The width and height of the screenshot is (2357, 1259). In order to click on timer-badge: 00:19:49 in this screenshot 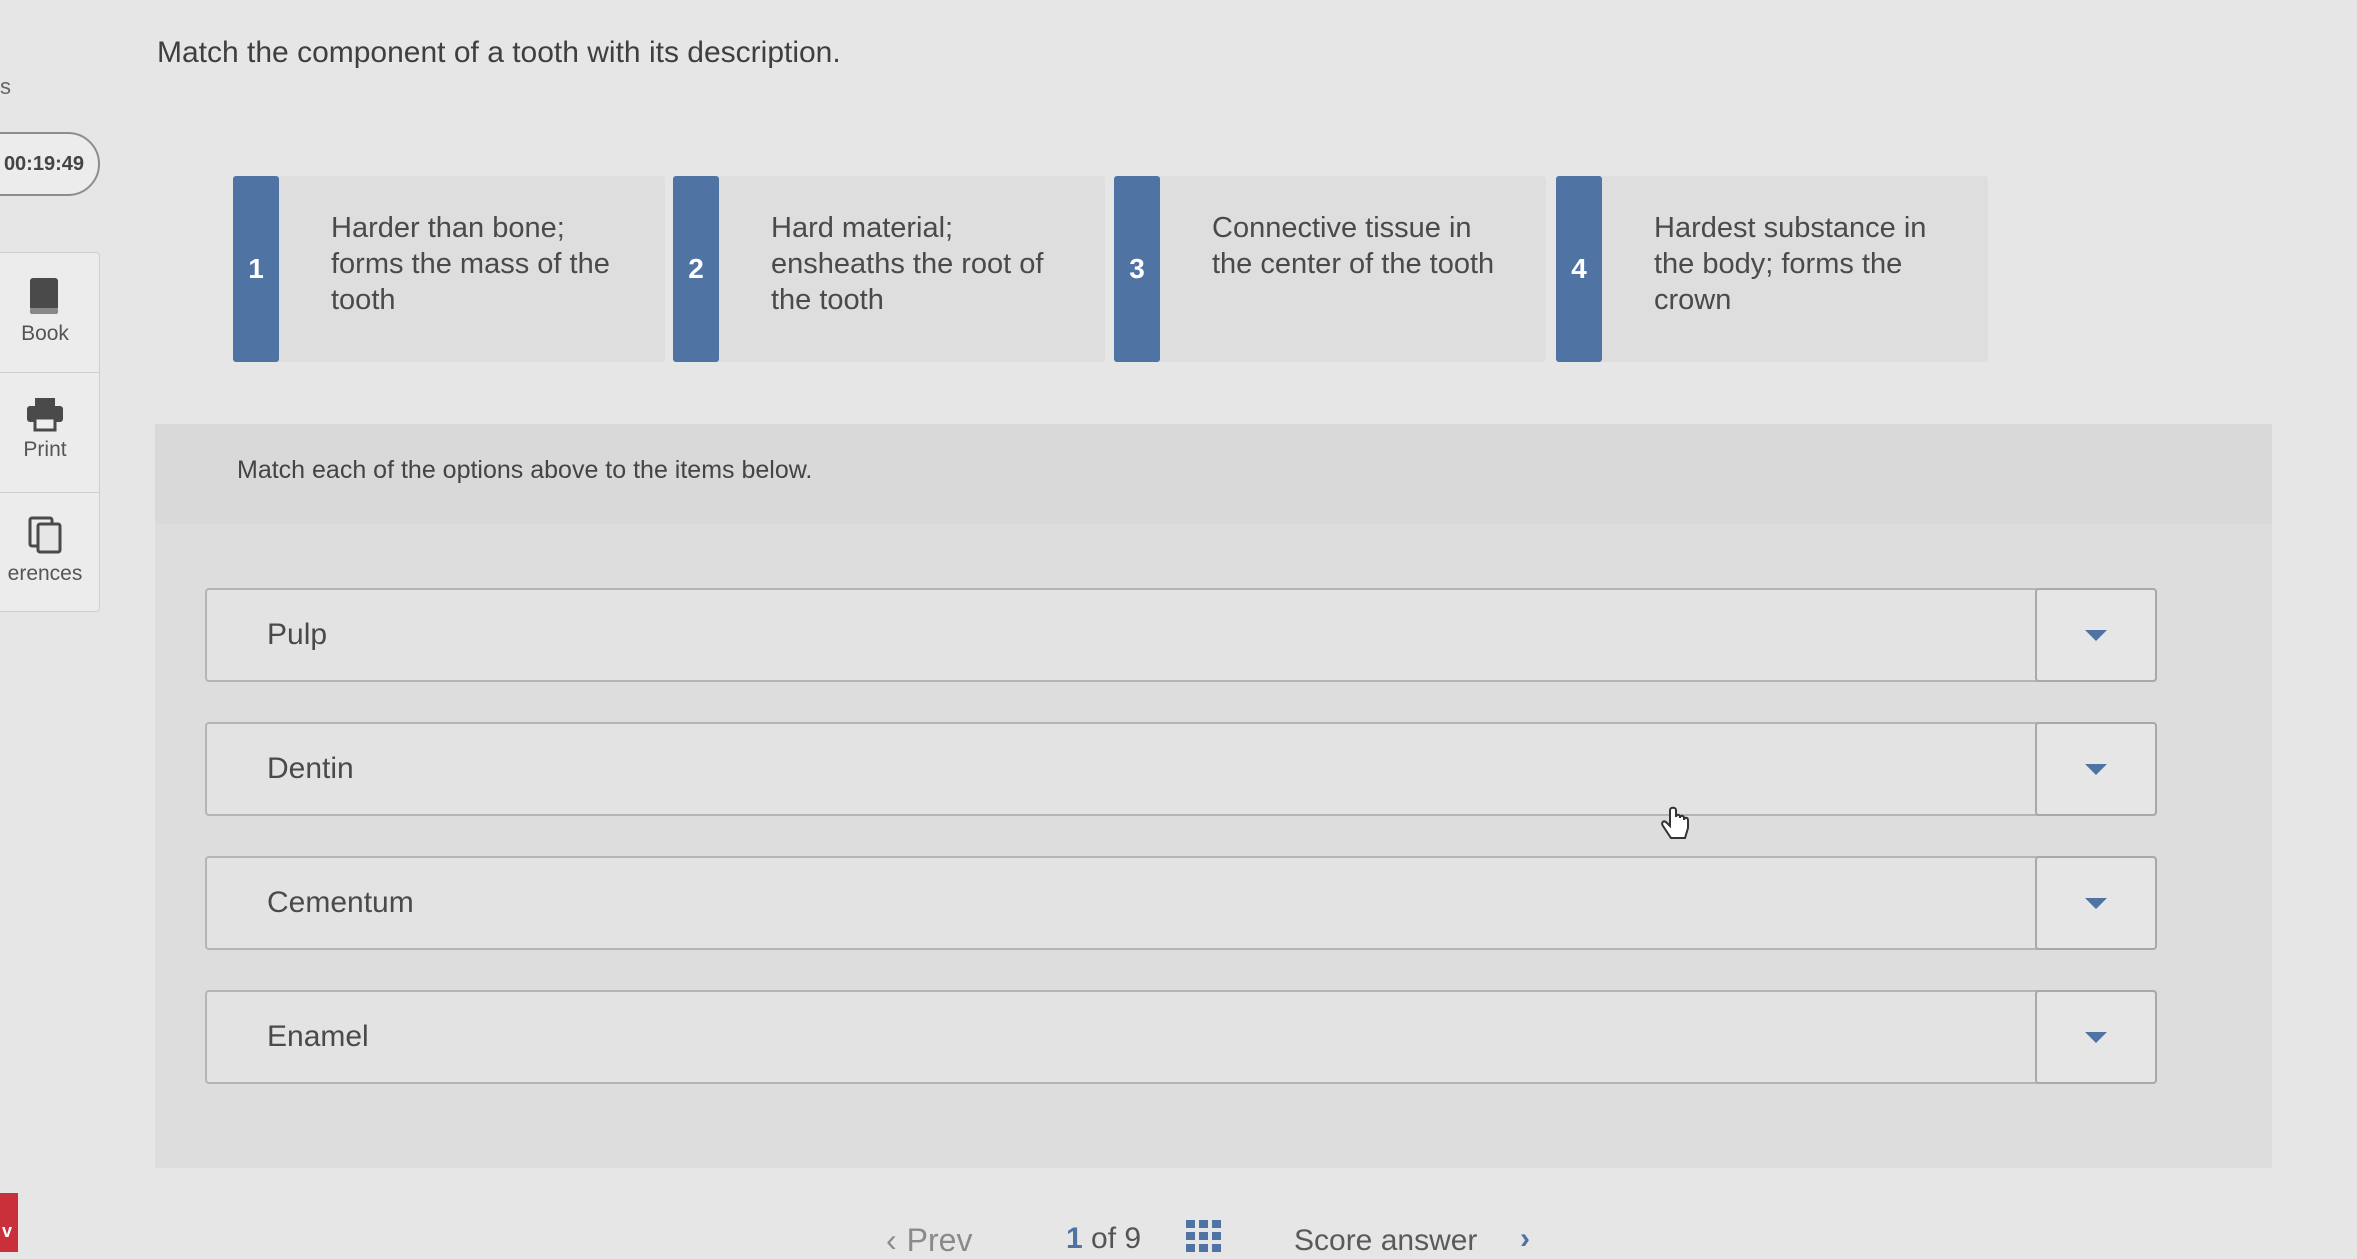, I will do `click(50, 164)`.